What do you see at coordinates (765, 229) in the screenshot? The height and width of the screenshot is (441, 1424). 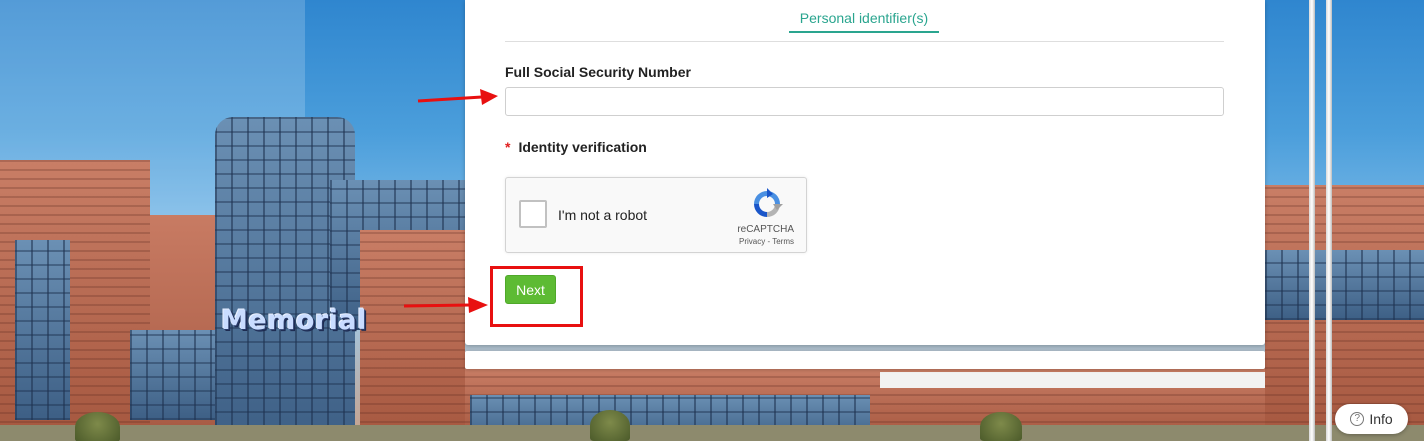 I see `recaptcha-brand: reCAPTCHA` at bounding box center [765, 229].